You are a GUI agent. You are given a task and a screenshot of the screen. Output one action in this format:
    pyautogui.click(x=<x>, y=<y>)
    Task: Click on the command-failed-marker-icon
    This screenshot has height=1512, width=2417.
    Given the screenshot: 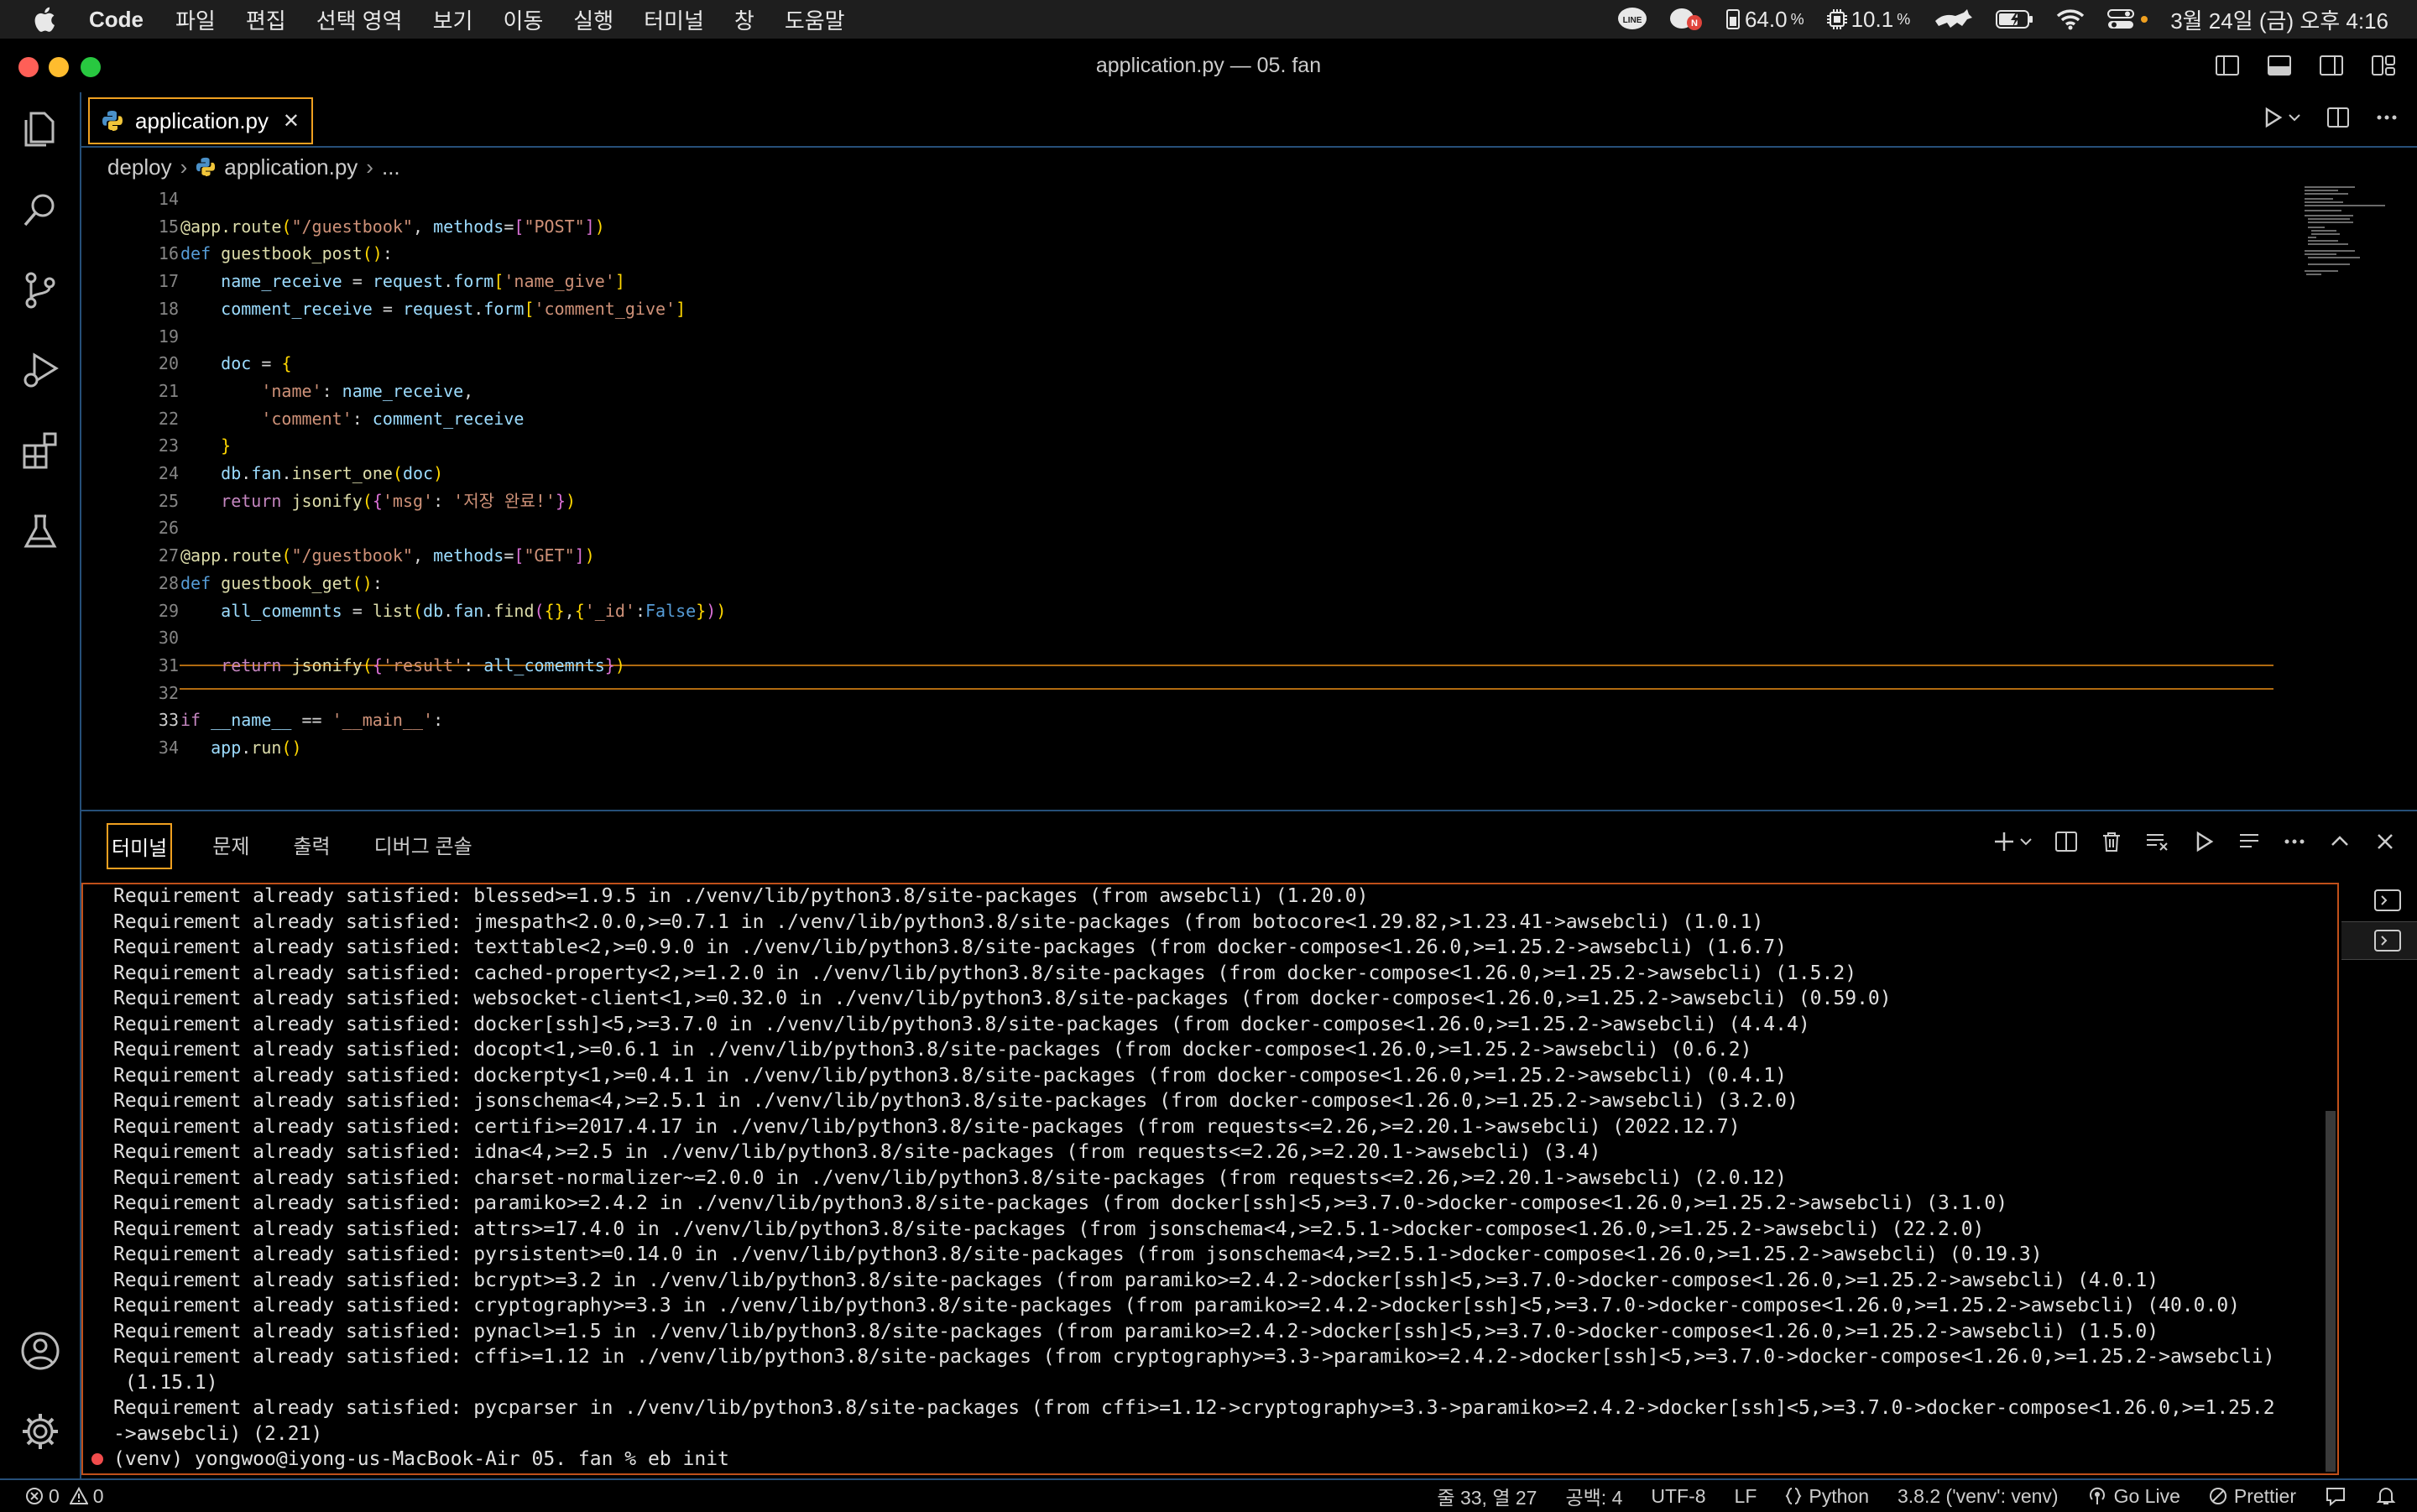 What is the action you would take?
    pyautogui.click(x=97, y=1459)
    